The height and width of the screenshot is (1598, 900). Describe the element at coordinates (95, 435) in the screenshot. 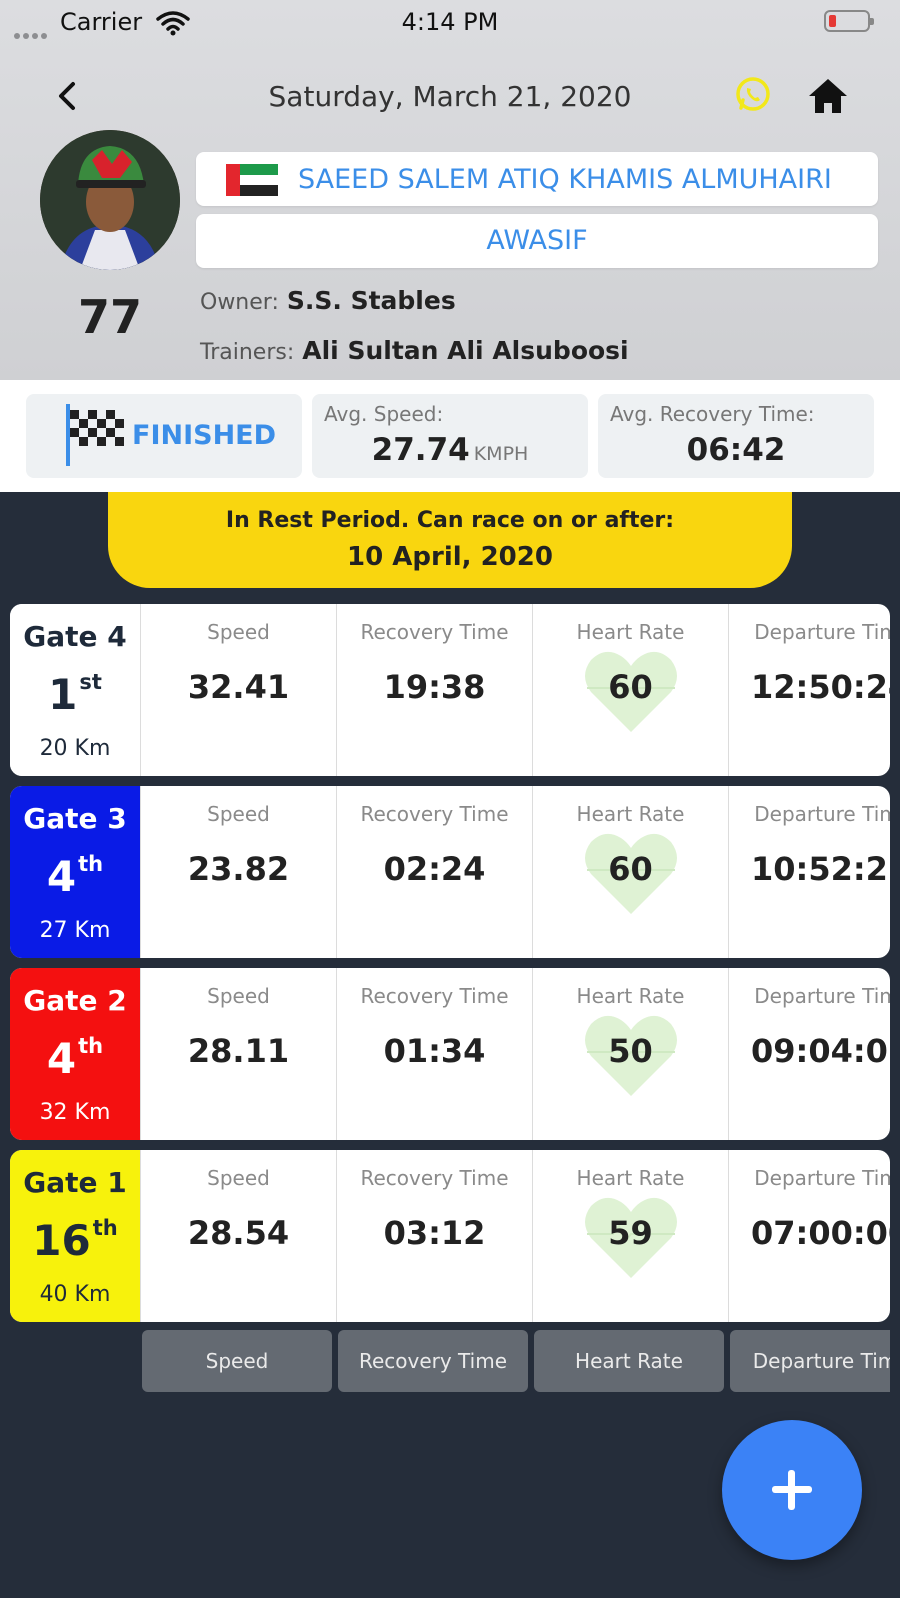

I see `checkered-flag-icon` at that location.